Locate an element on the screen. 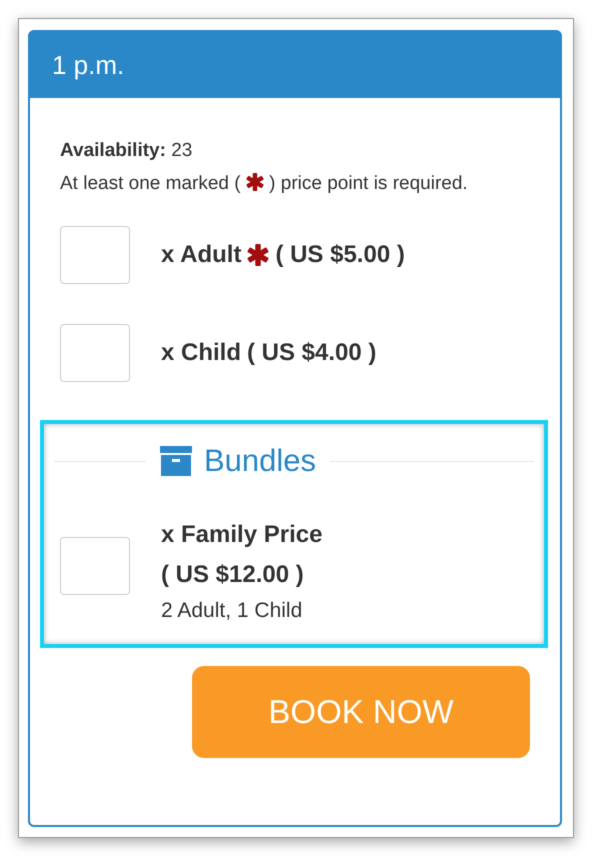 Image resolution: width=592 pixels, height=856 pixels. bundles-legend: Bundles is located at coordinates (260, 461).